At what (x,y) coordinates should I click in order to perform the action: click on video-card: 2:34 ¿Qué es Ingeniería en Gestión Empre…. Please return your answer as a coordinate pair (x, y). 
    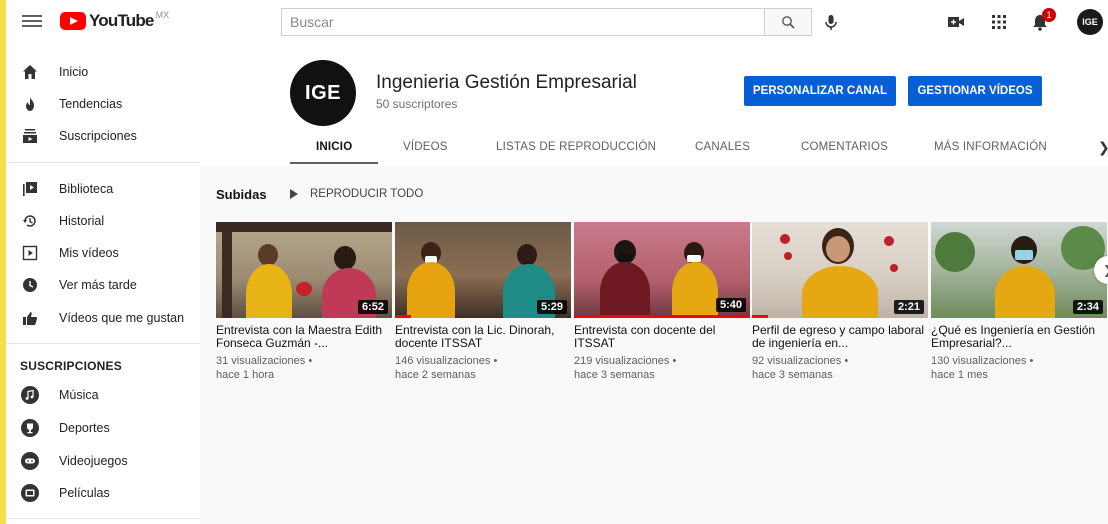
    Looking at the image, I should click on (1019, 302).